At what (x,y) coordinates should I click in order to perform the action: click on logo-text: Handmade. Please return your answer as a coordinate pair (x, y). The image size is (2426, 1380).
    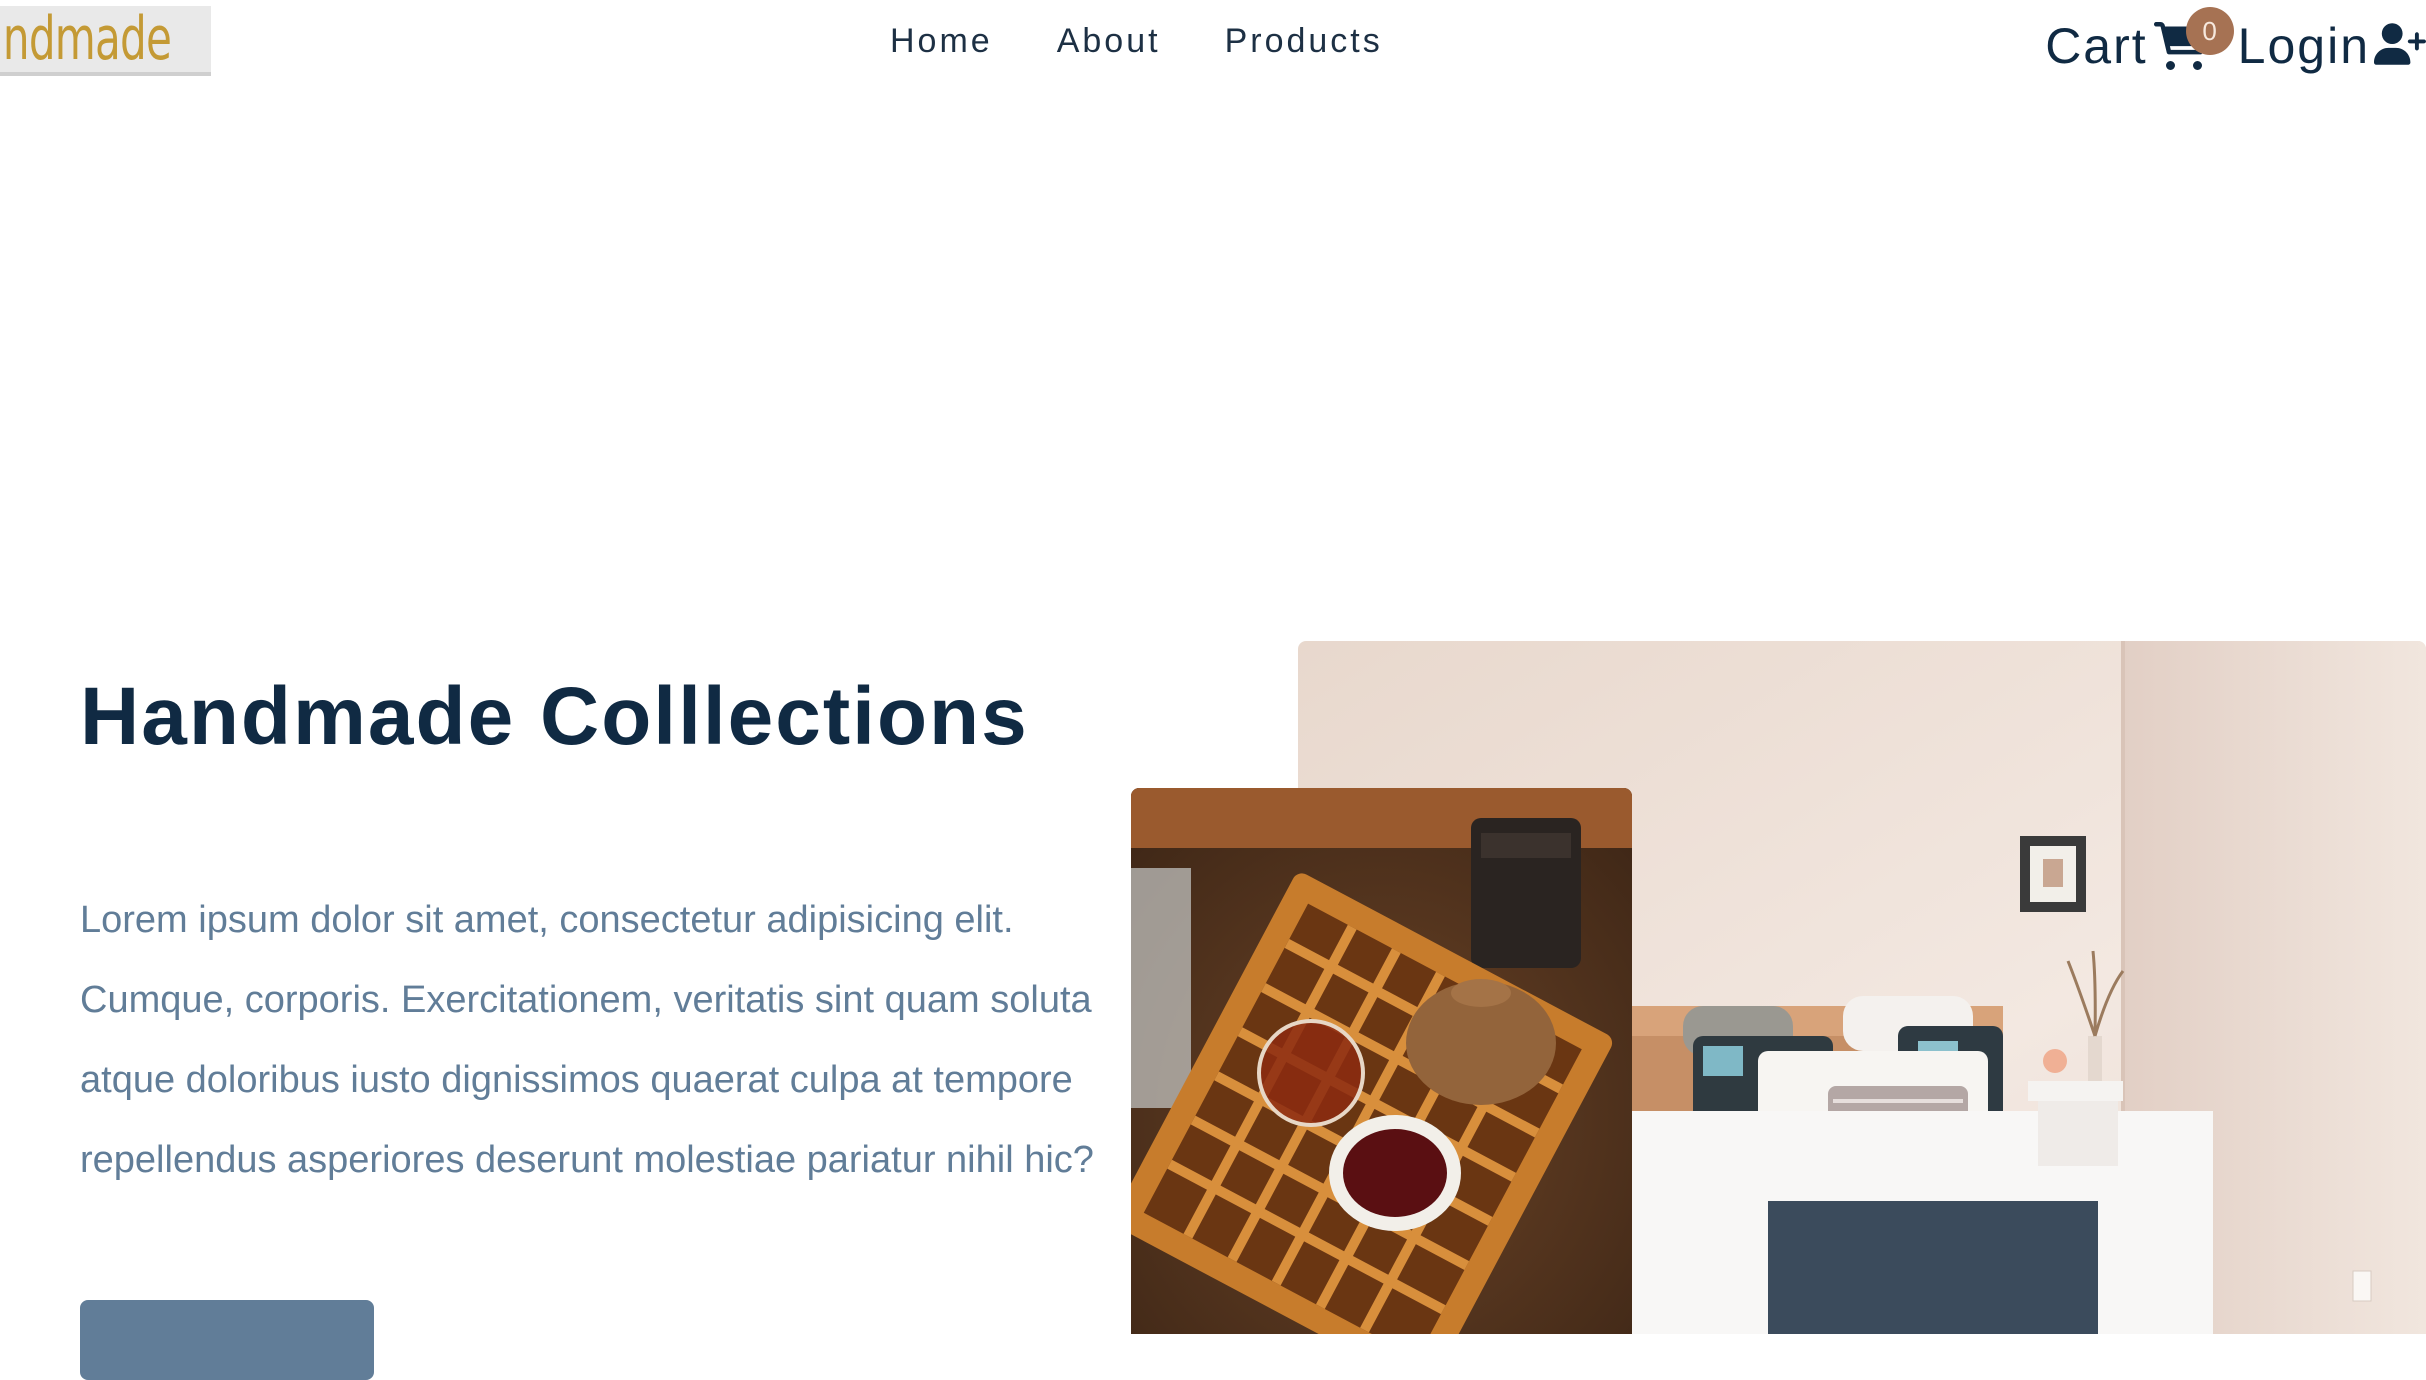
    Looking at the image, I should click on (86, 39).